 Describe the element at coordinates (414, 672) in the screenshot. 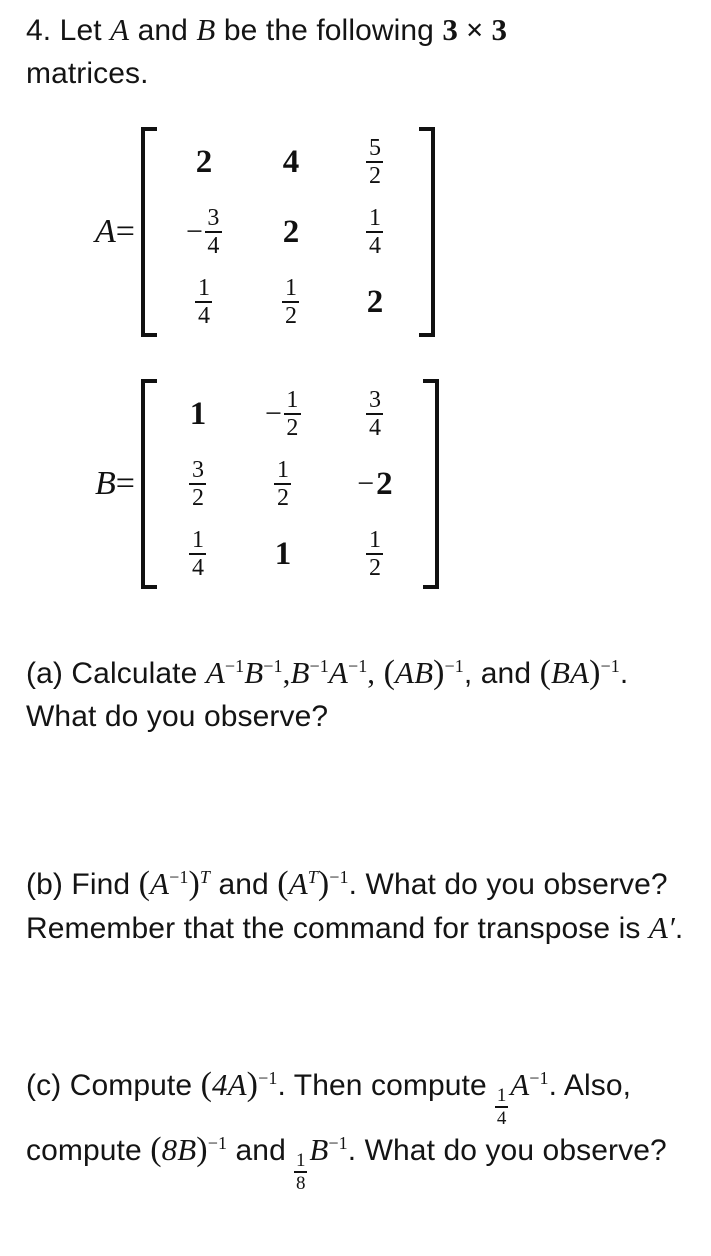

I see `expr-base: AB` at that location.